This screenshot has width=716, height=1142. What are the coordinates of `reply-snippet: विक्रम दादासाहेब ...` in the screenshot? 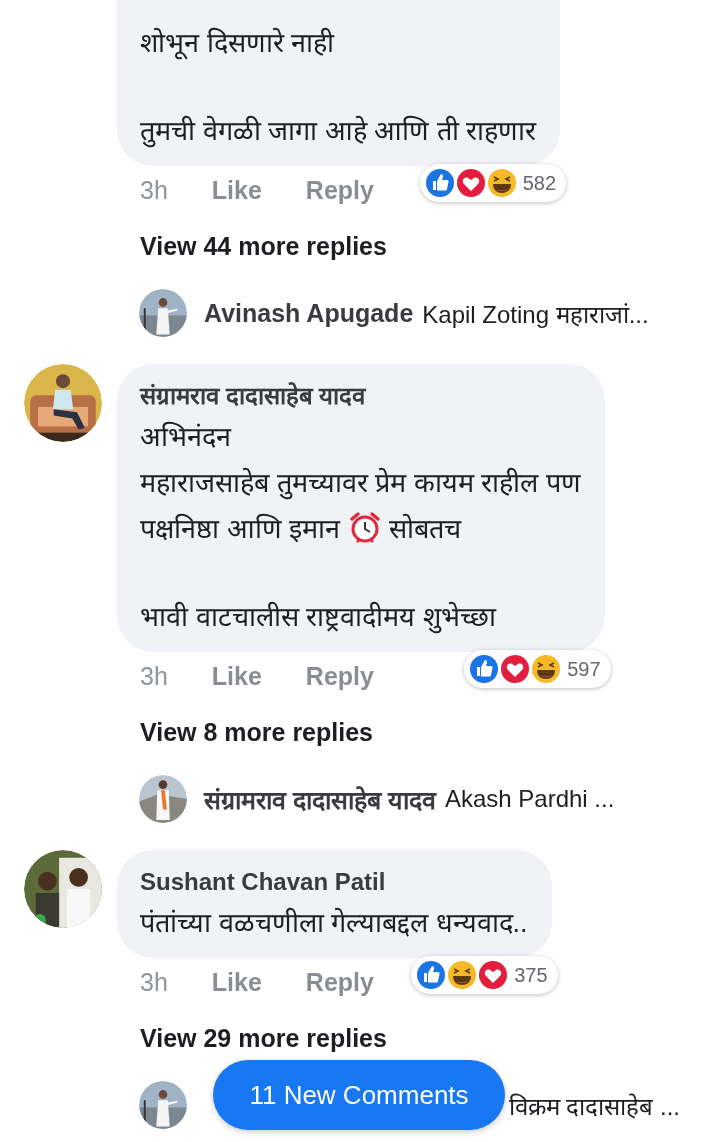 It's located at (594, 1106).